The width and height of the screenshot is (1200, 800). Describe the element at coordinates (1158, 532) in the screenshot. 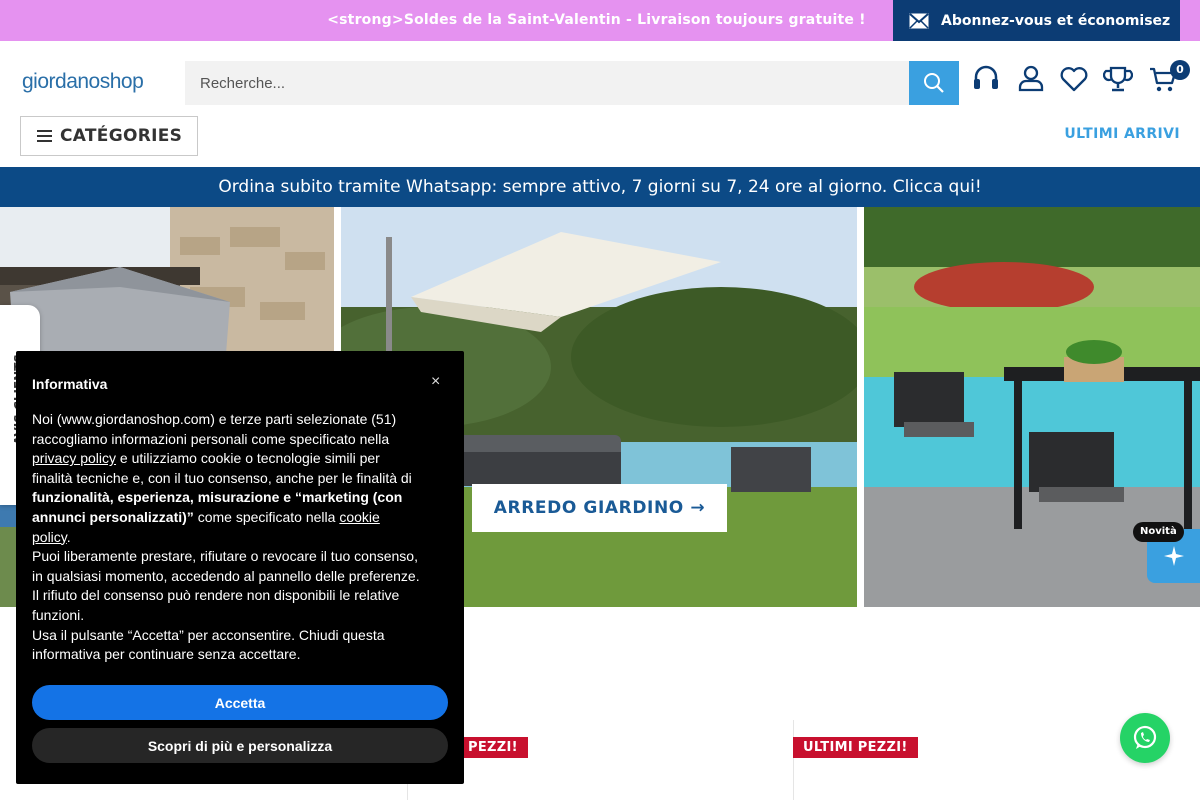

I see `novita-label: Novità` at that location.